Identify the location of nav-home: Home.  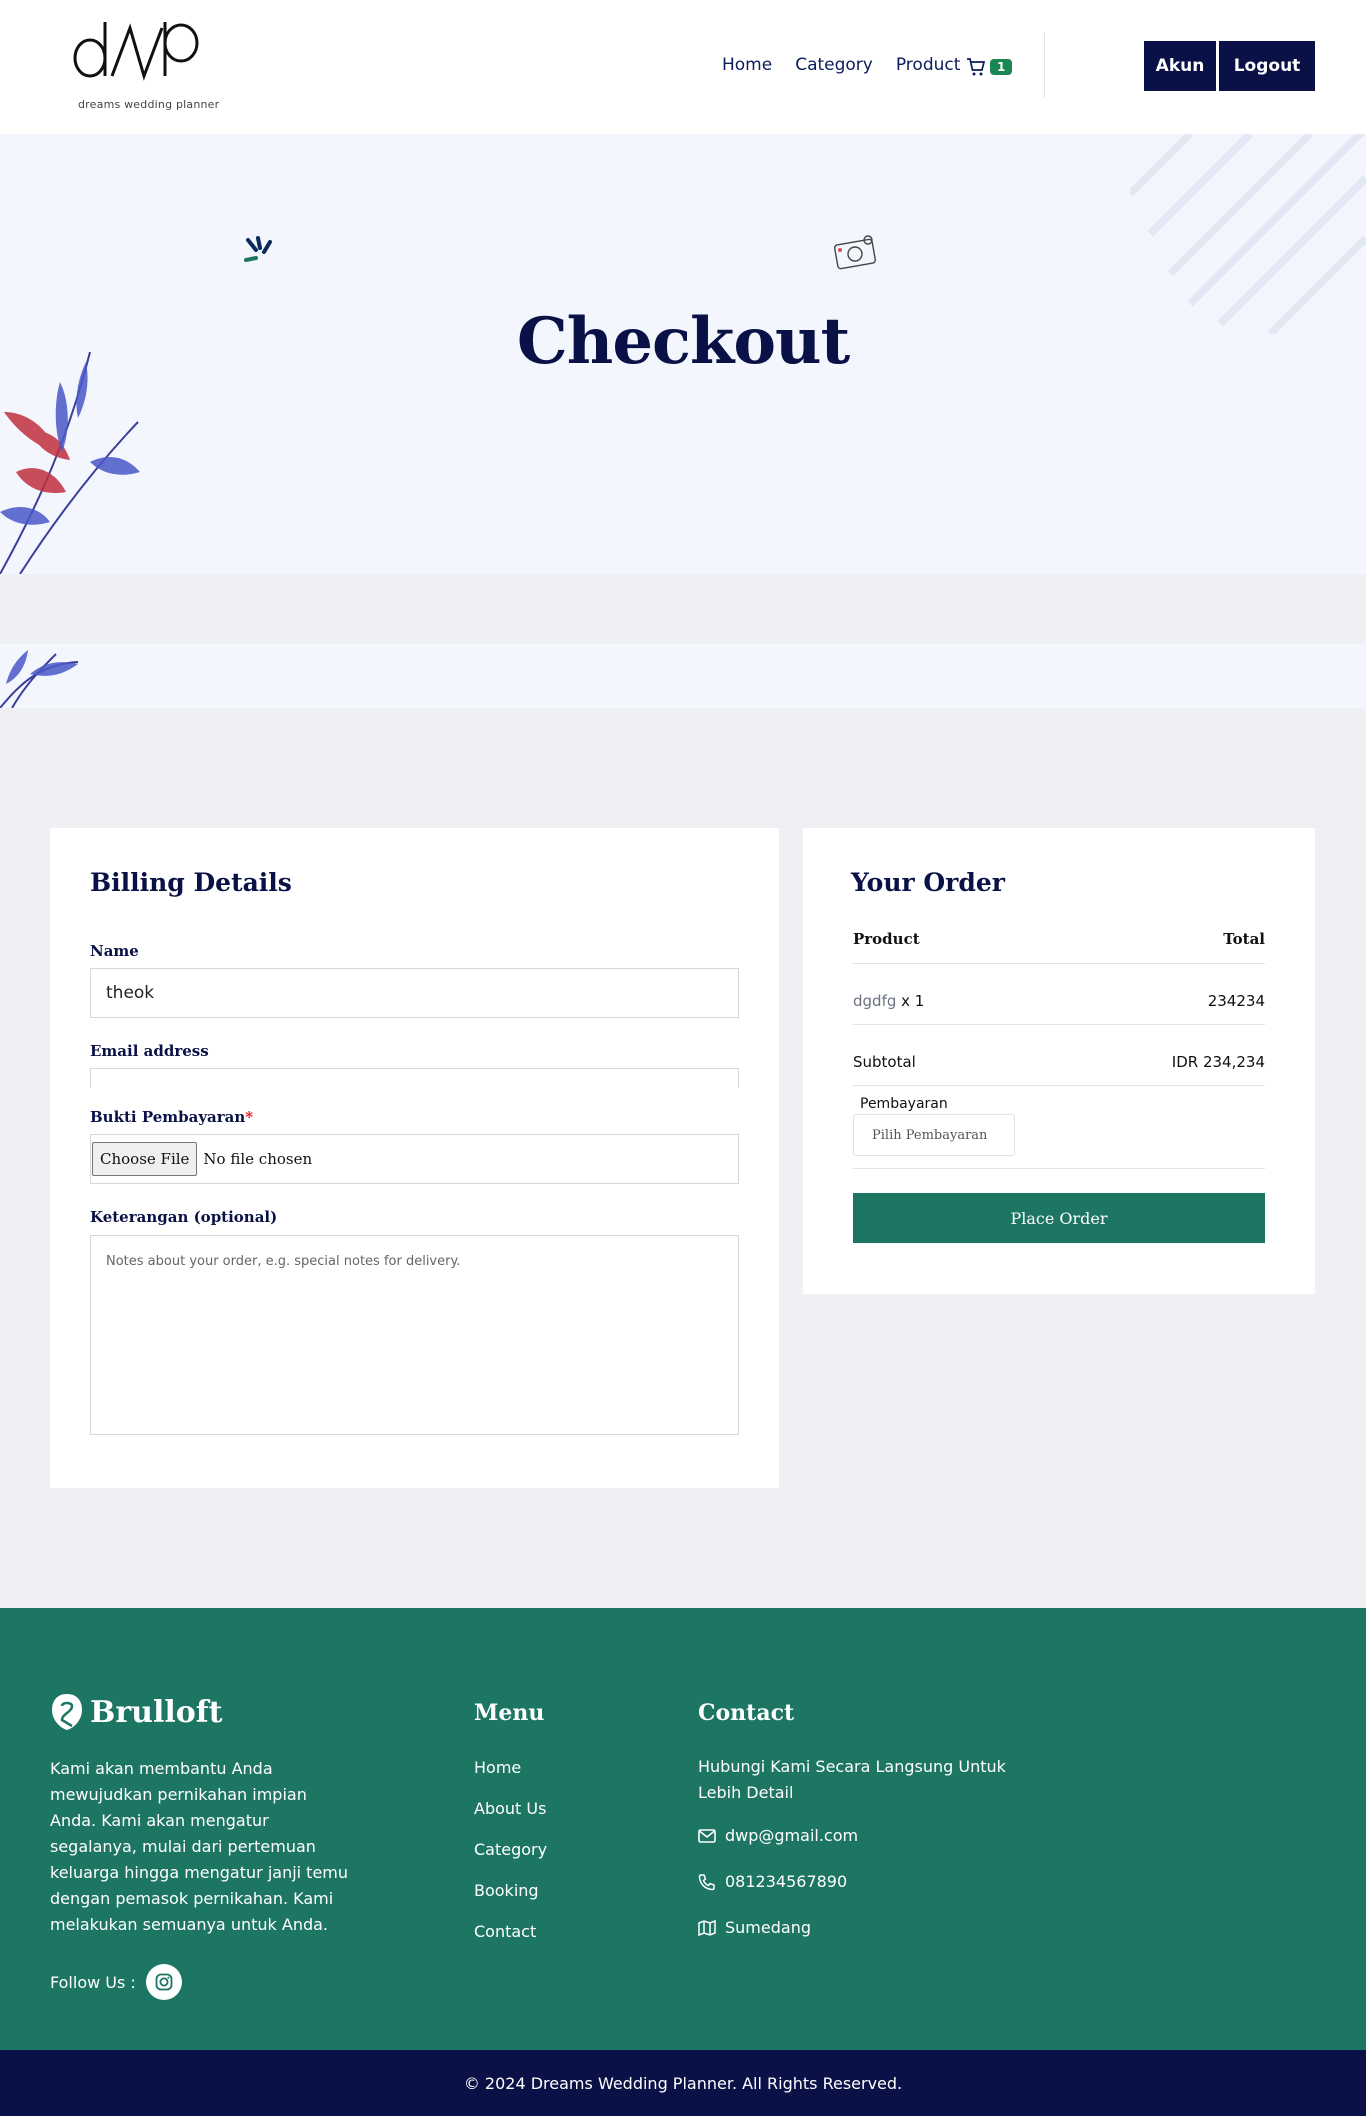
(747, 65).